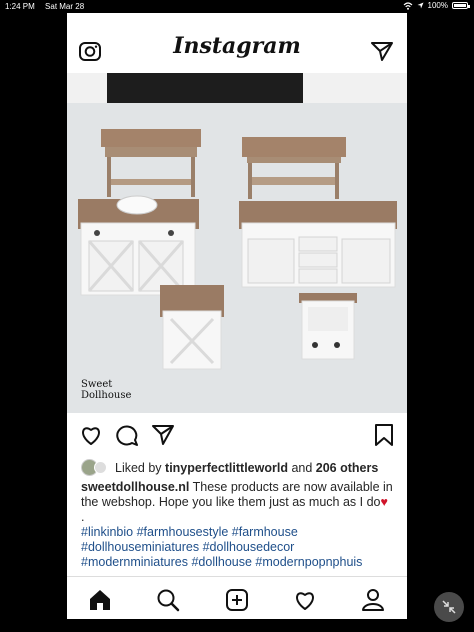 The image size is (474, 632). What do you see at coordinates (100, 467) in the screenshot?
I see `liker-avatar-secondary` at bounding box center [100, 467].